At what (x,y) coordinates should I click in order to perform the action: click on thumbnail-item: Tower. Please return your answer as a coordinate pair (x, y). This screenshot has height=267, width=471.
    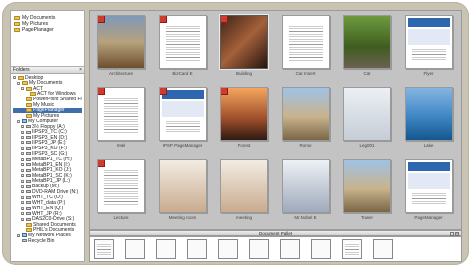
    Looking at the image, I should click on (367, 194).